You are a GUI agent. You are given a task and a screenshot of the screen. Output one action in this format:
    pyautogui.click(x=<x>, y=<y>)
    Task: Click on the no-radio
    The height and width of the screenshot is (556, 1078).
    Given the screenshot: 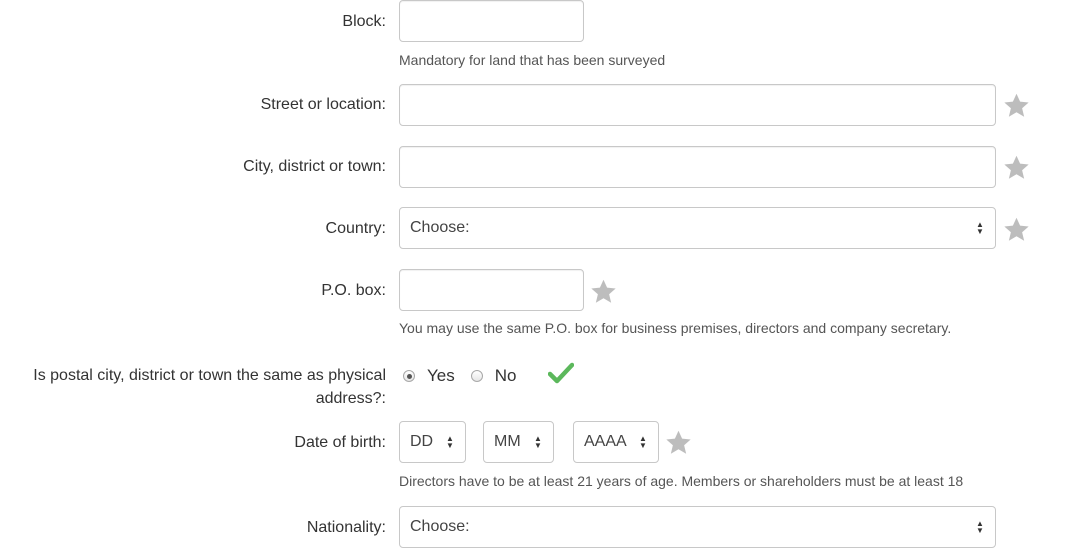 What is the action you would take?
    pyautogui.click(x=476, y=376)
    